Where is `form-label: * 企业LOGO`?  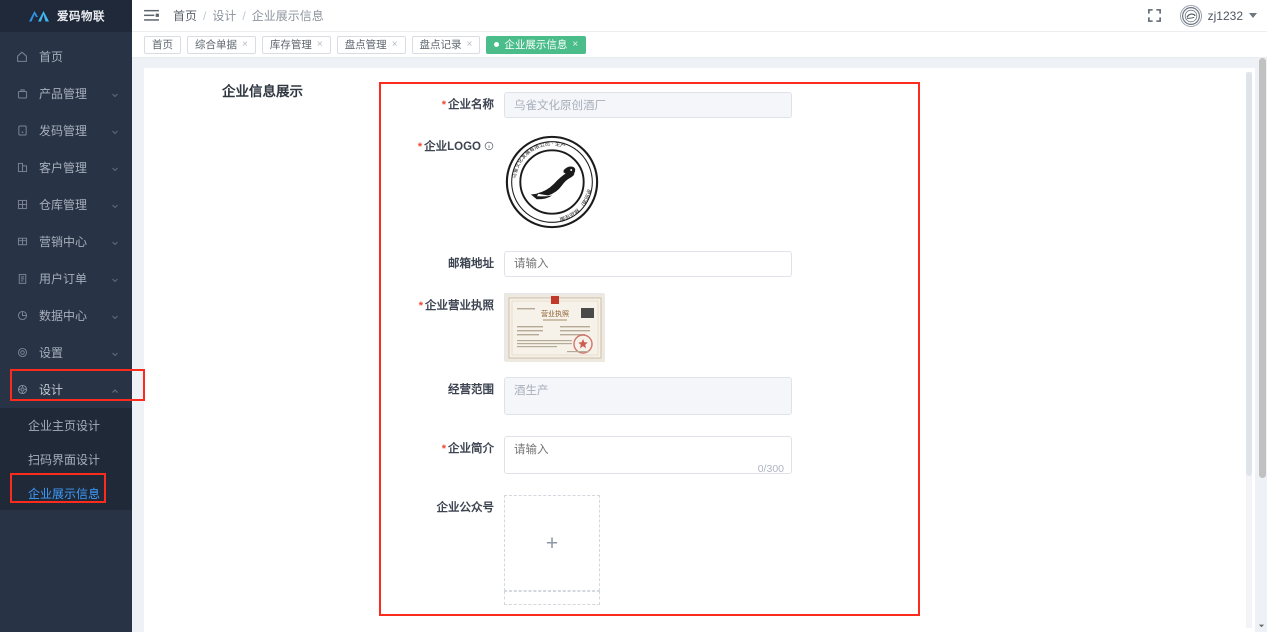 form-label: * 企业LOGO is located at coordinates (444, 184).